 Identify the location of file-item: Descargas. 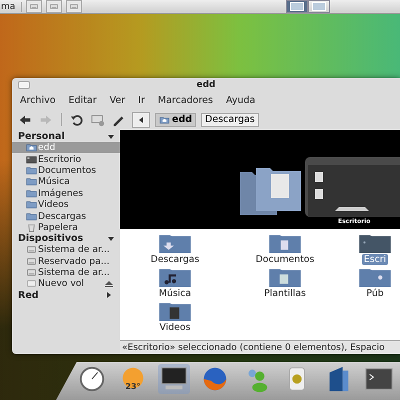
(175, 250).